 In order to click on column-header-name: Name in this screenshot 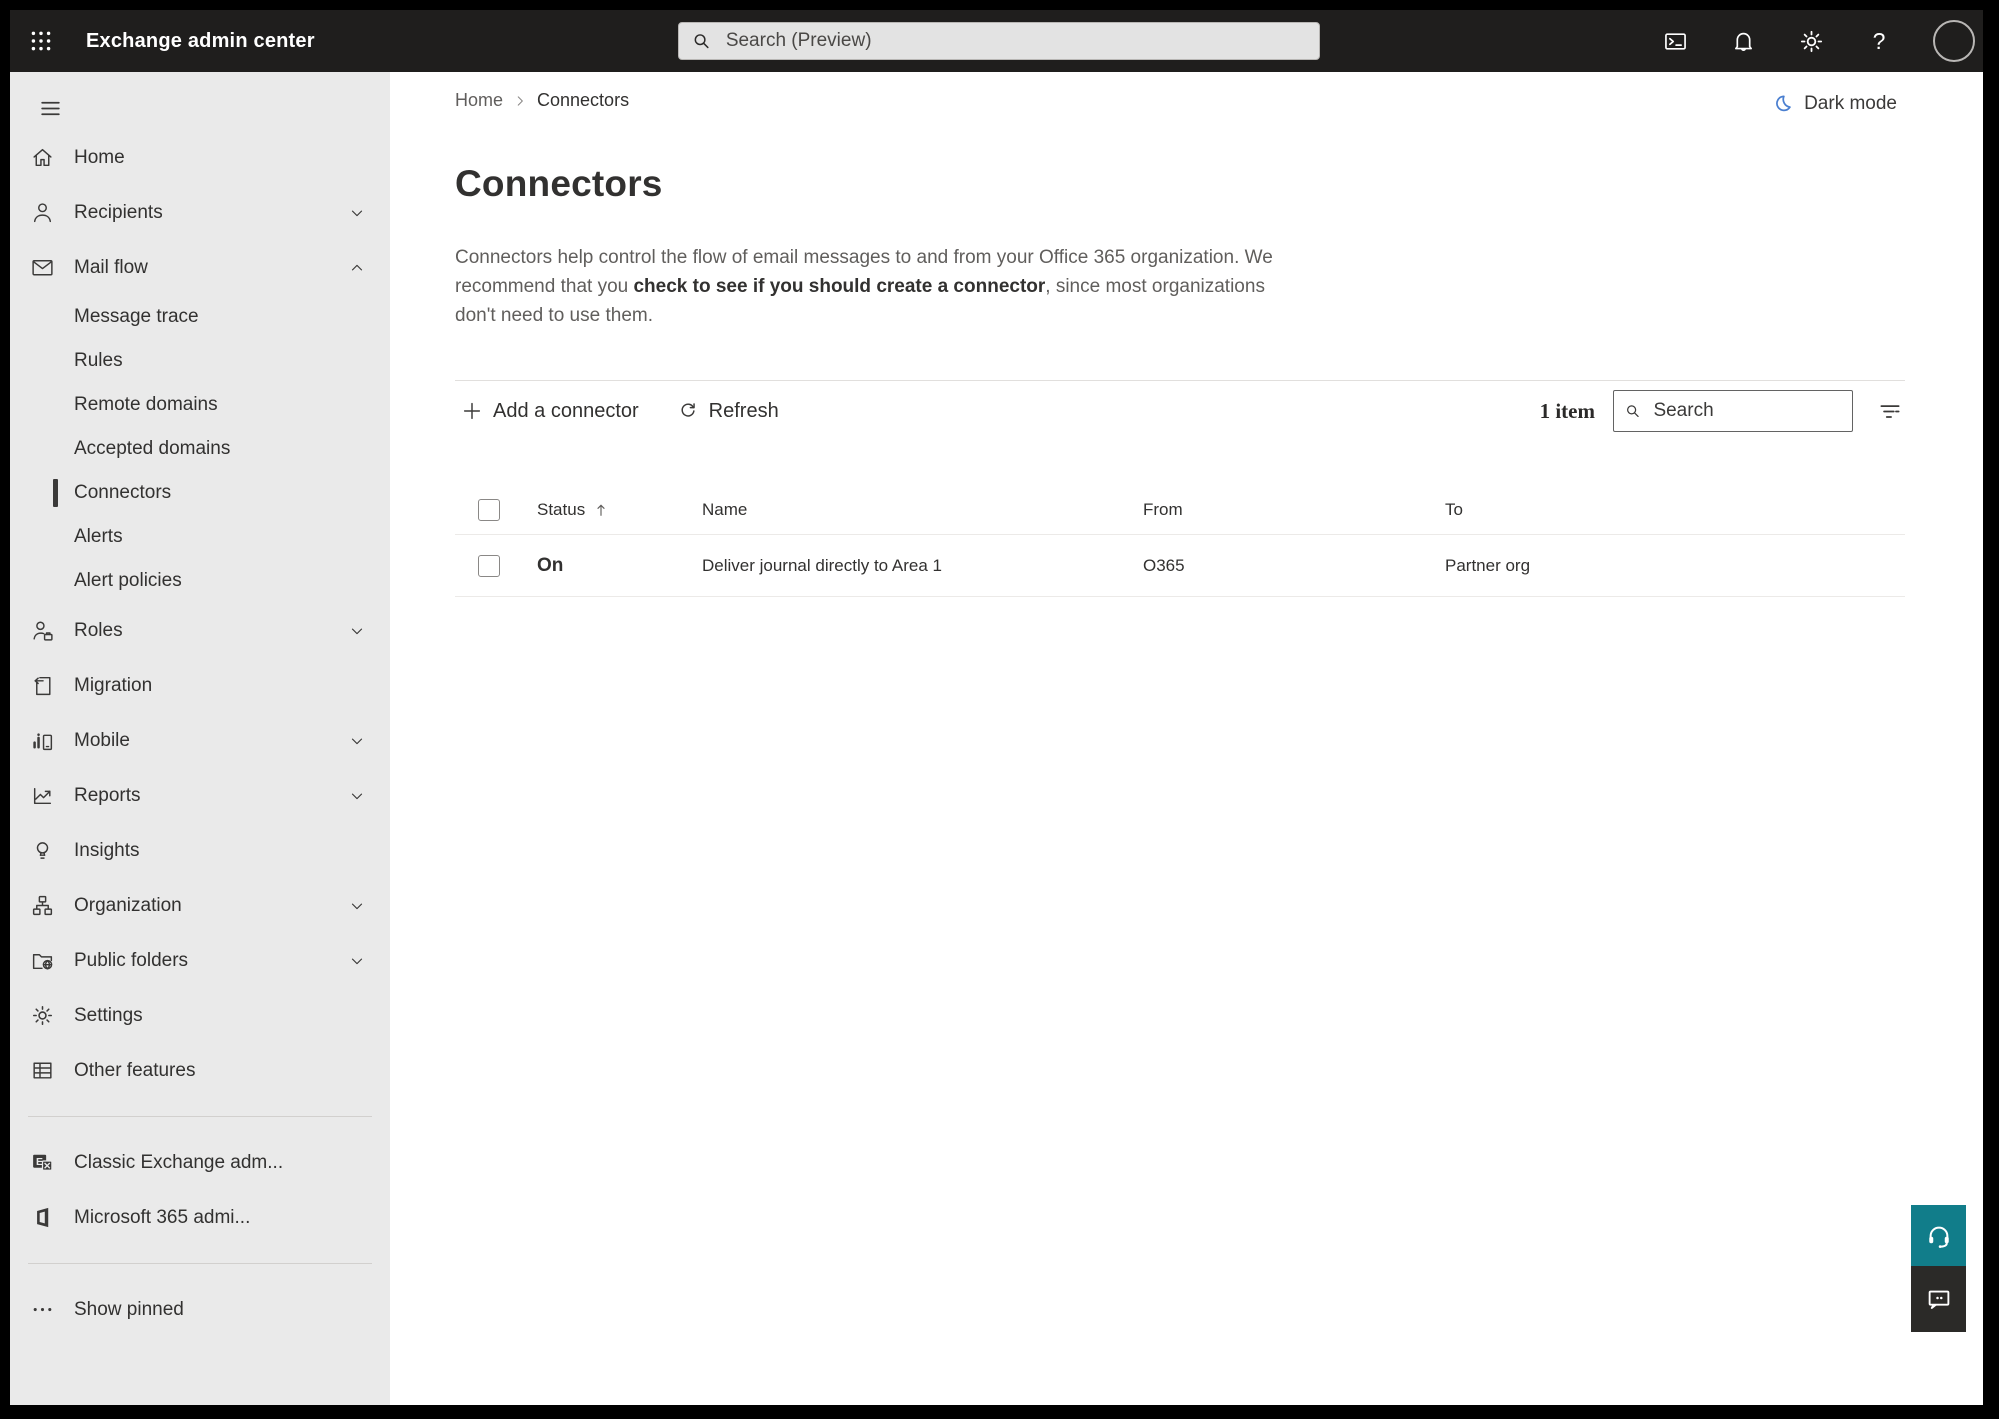, I will do `click(724, 510)`.